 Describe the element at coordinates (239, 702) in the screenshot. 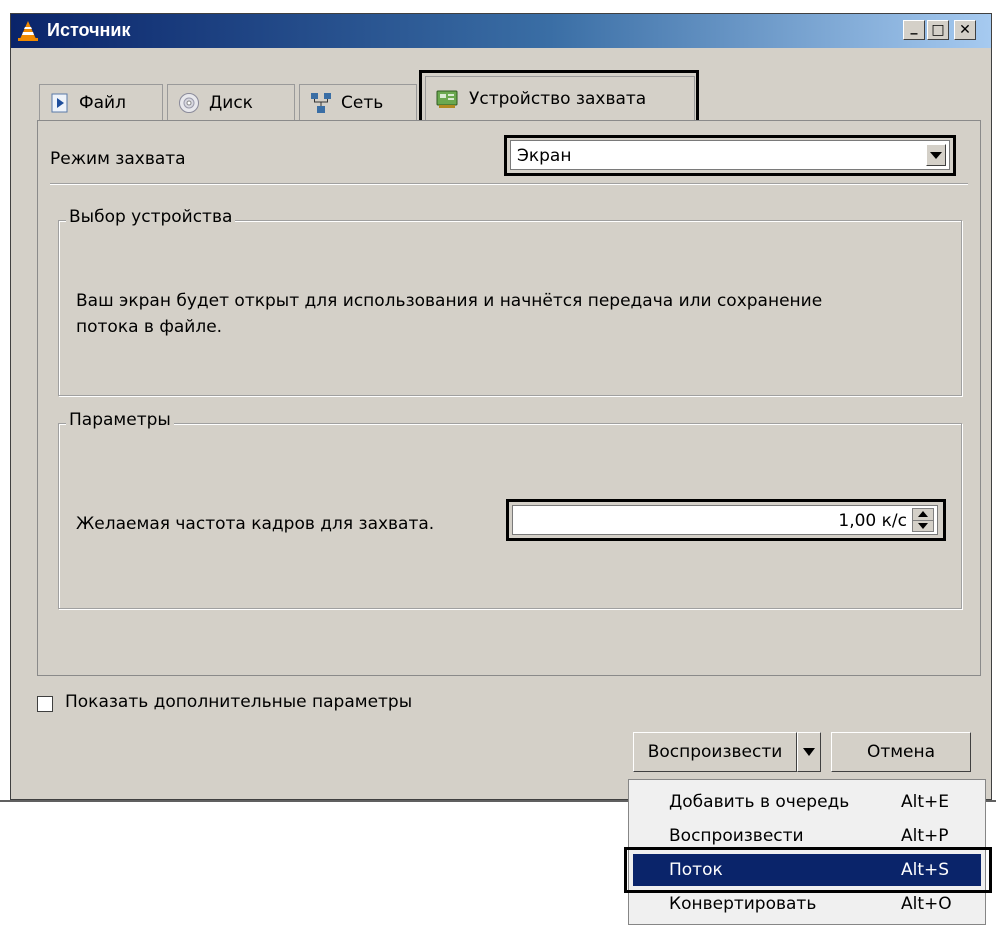

I see `advanced-options-label: Показать дополнительные параметры` at that location.